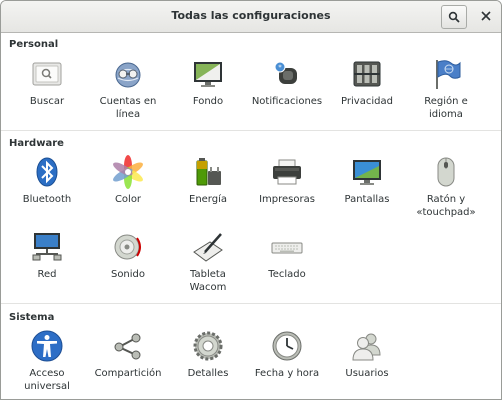 This screenshot has width=502, height=400. Describe the element at coordinates (287, 255) in the screenshot. I see `panel-item-teclado: Teclado` at that location.